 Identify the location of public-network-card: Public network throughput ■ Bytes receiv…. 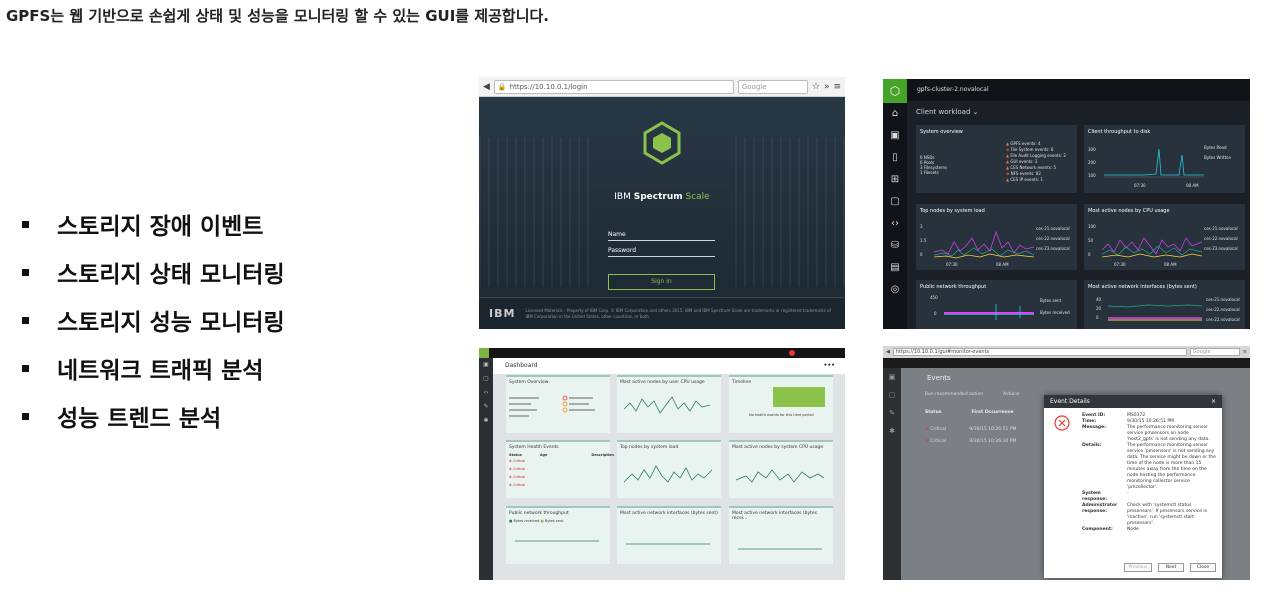
(558, 535).